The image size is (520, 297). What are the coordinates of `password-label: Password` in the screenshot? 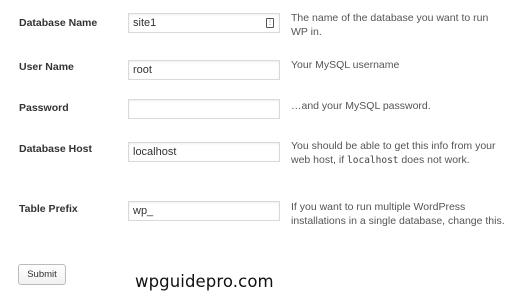 It's located at (44, 108).